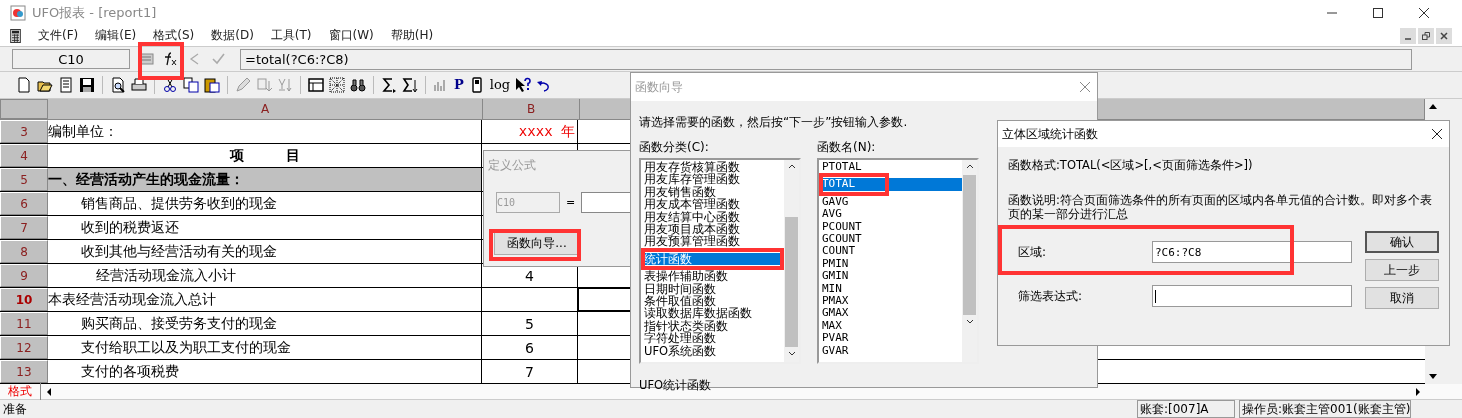  I want to click on list-item: AVG, so click(890, 214).